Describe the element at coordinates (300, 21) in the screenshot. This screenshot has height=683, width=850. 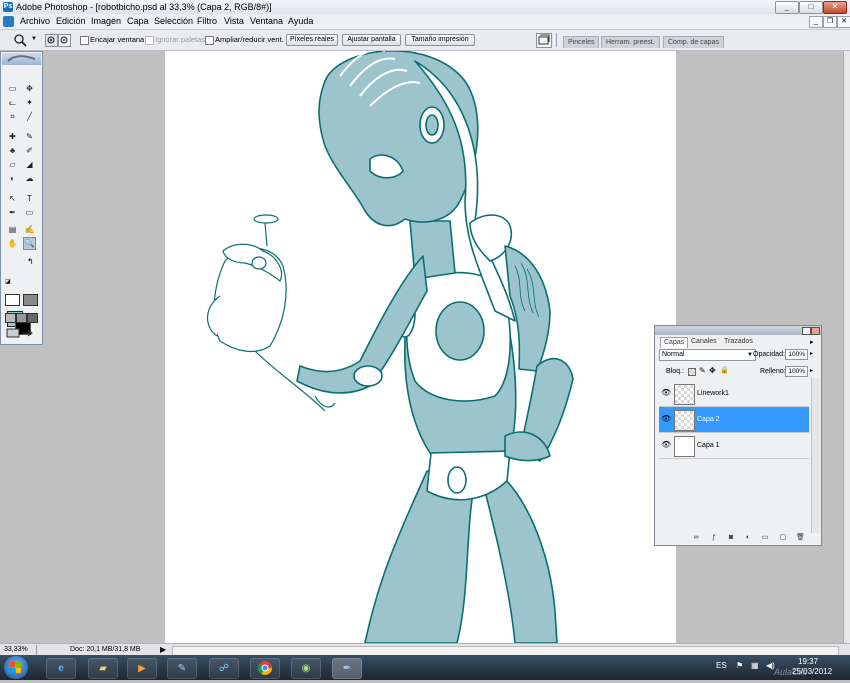
I see `menu-ayuda: Ayuda` at that location.